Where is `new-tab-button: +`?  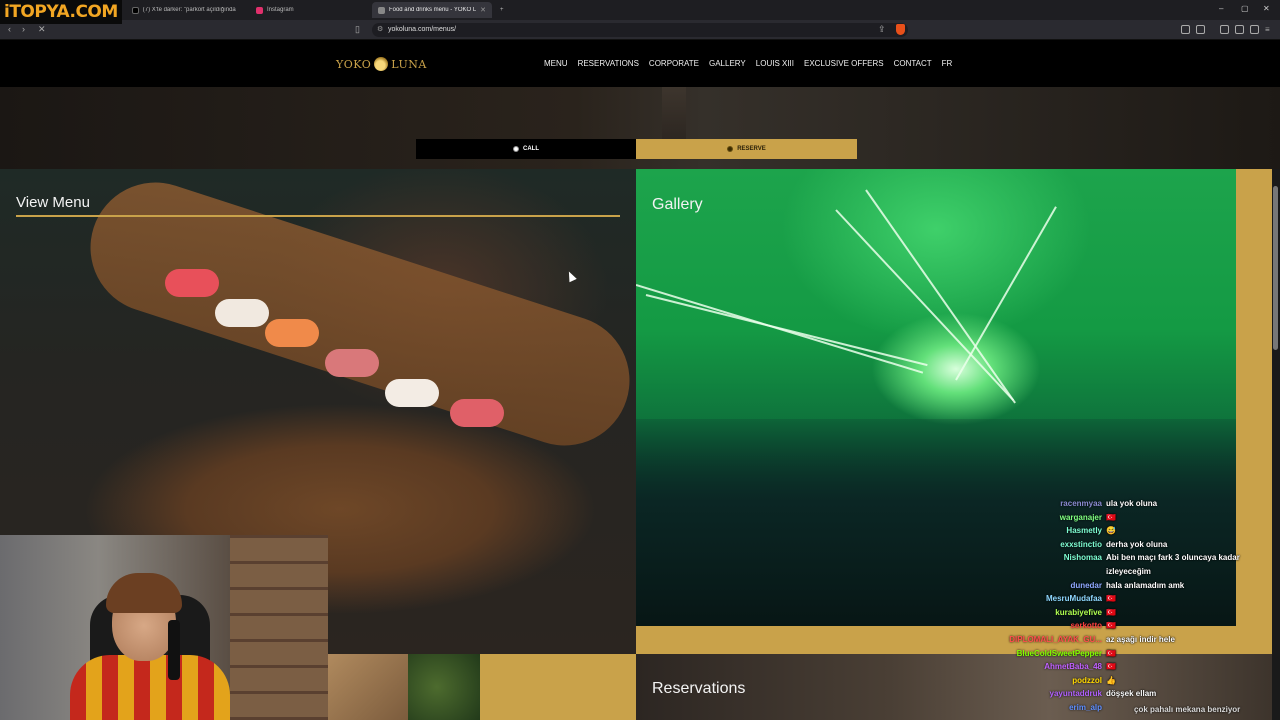
new-tab-button: + is located at coordinates (502, 10).